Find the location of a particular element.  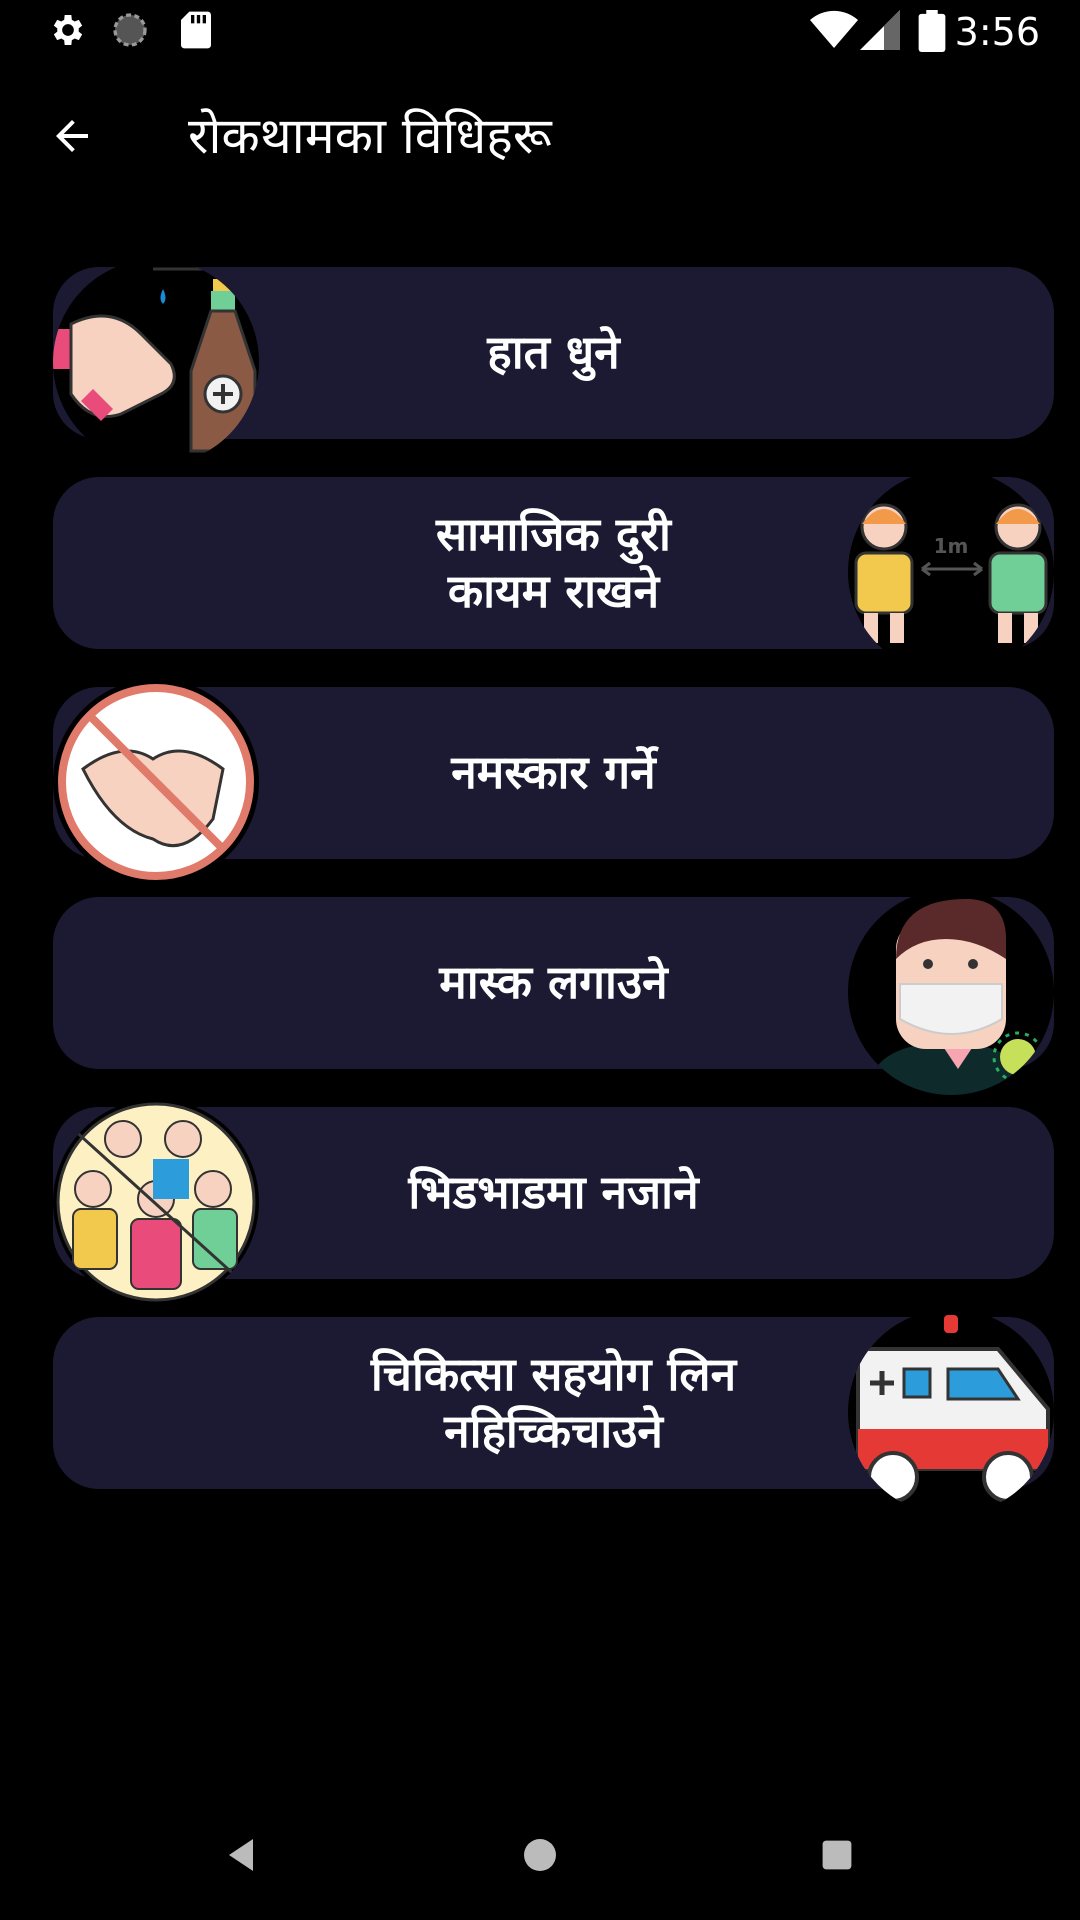

distance-label: 1m is located at coordinates (951, 546).